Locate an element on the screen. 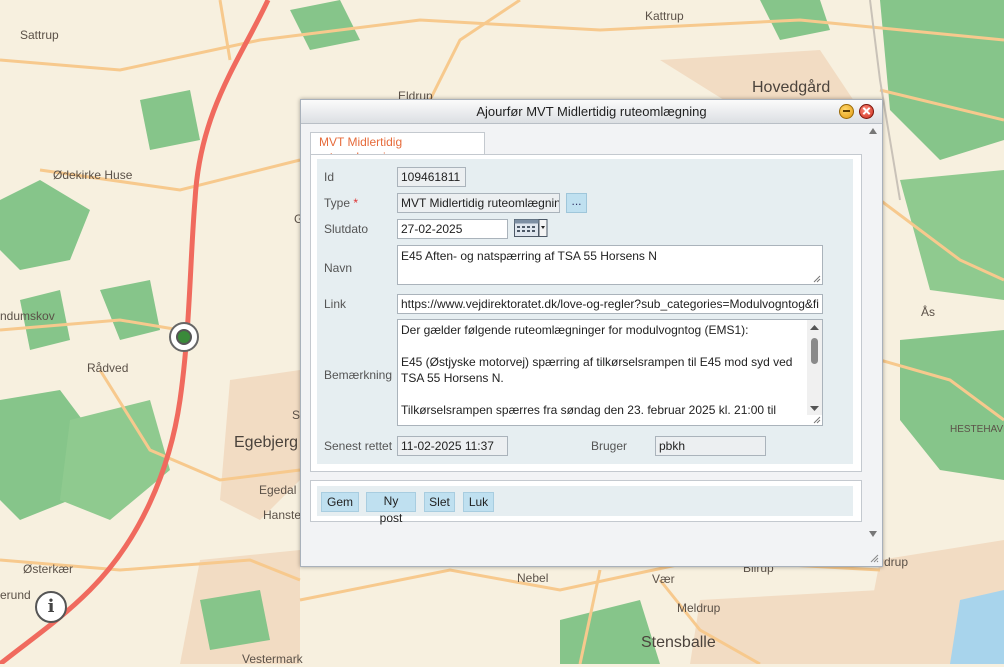 The height and width of the screenshot is (667, 1004). bemaerkning-label: Bemærkning is located at coordinates (358, 375).